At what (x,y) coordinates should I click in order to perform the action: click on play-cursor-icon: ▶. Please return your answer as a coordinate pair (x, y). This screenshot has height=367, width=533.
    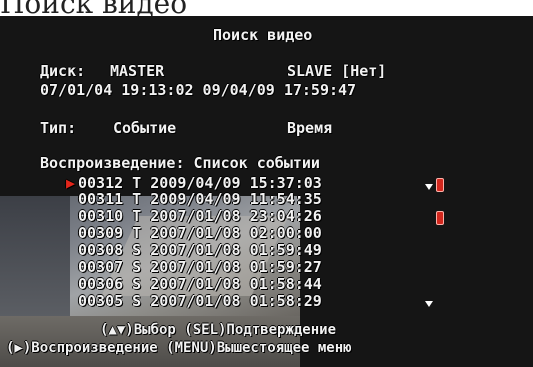
    Looking at the image, I should click on (71, 183).